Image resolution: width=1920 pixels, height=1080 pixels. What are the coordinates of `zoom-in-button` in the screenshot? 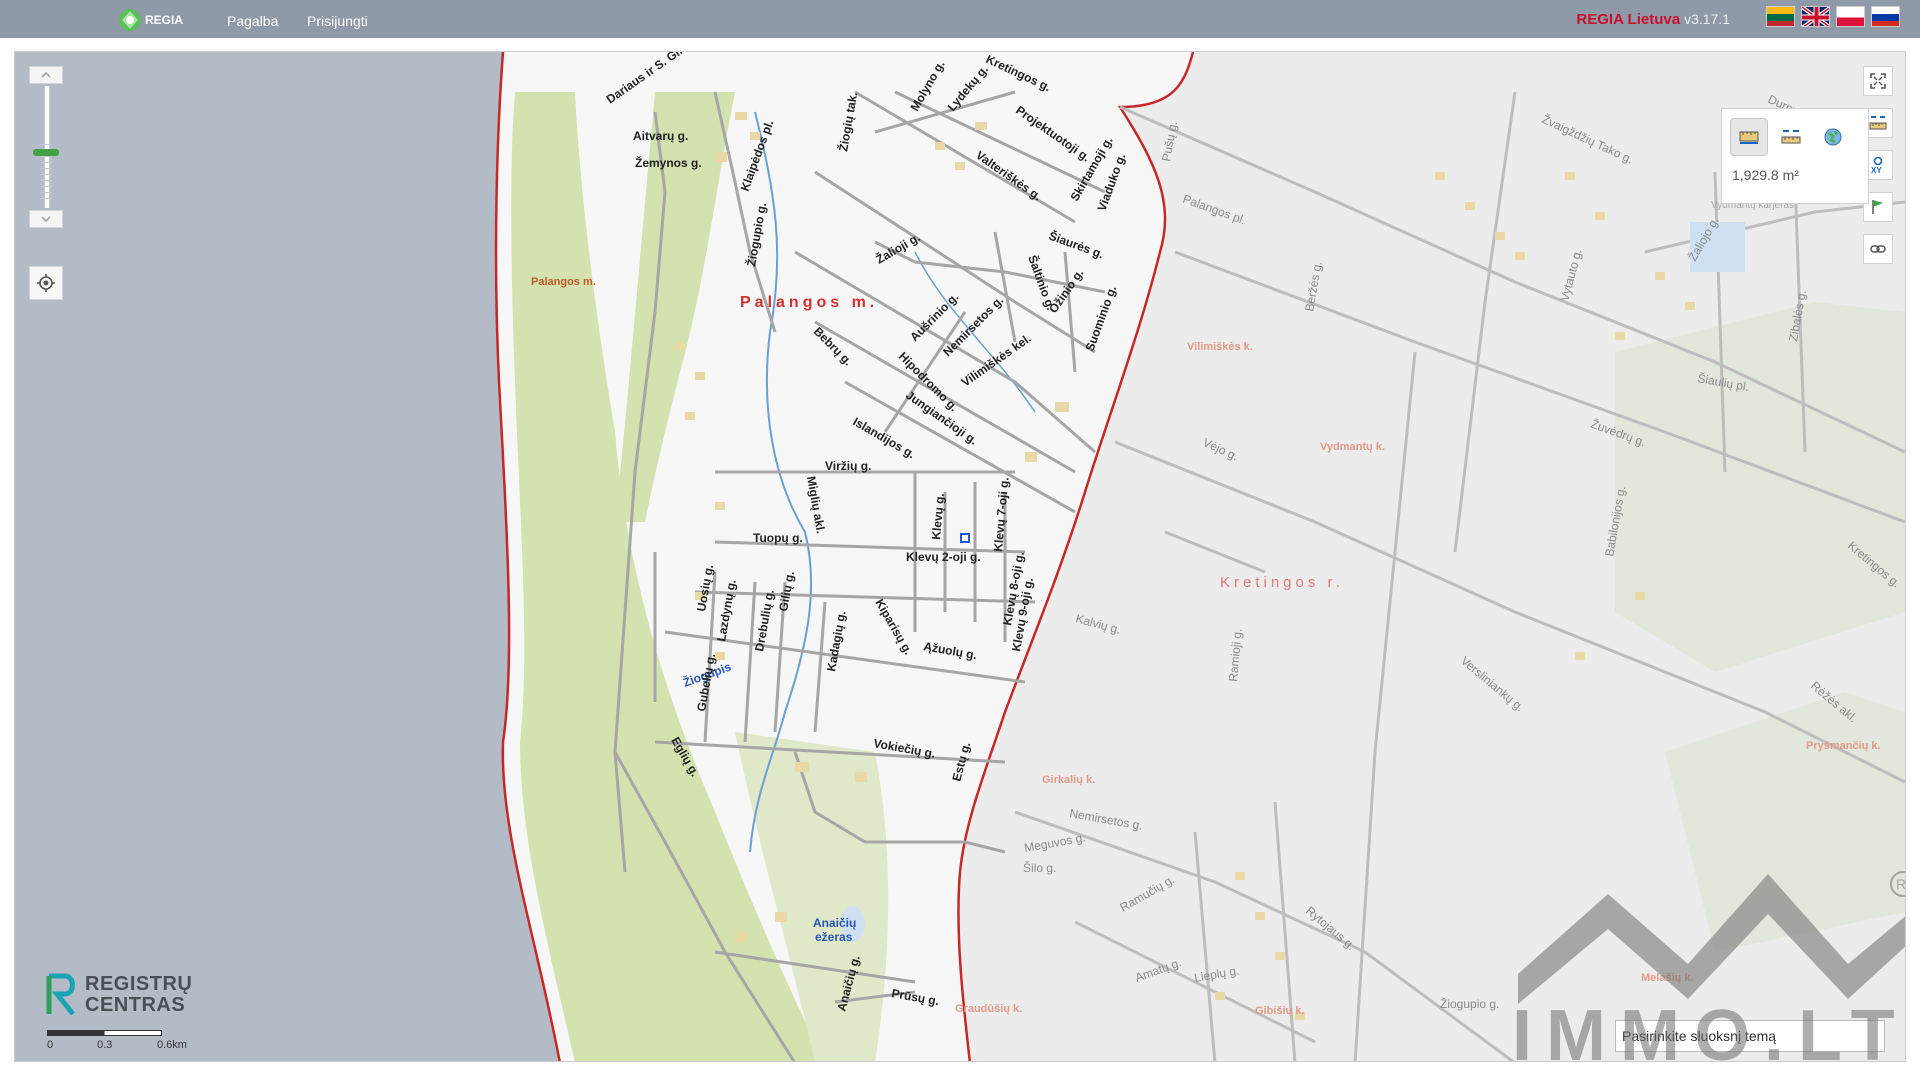 It's located at (46, 75).